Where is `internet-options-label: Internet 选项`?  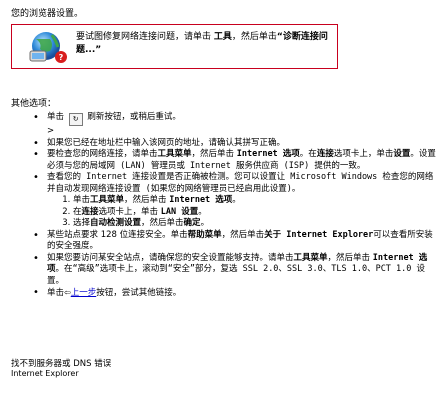 internet-options-label: Internet 选项 is located at coordinates (268, 154).